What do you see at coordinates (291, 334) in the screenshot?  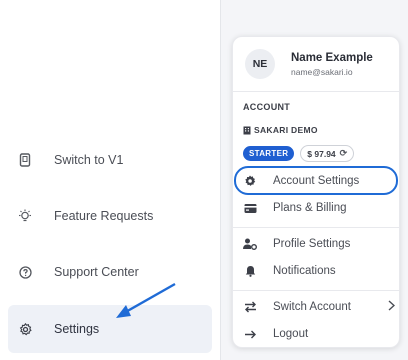 I see `menu-item-label: Logout` at bounding box center [291, 334].